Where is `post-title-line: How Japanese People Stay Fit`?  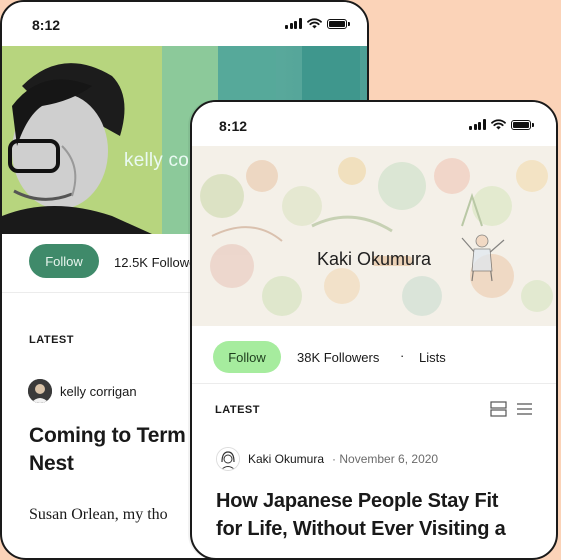 post-title-line: How Japanese People Stay Fit is located at coordinates (357, 501).